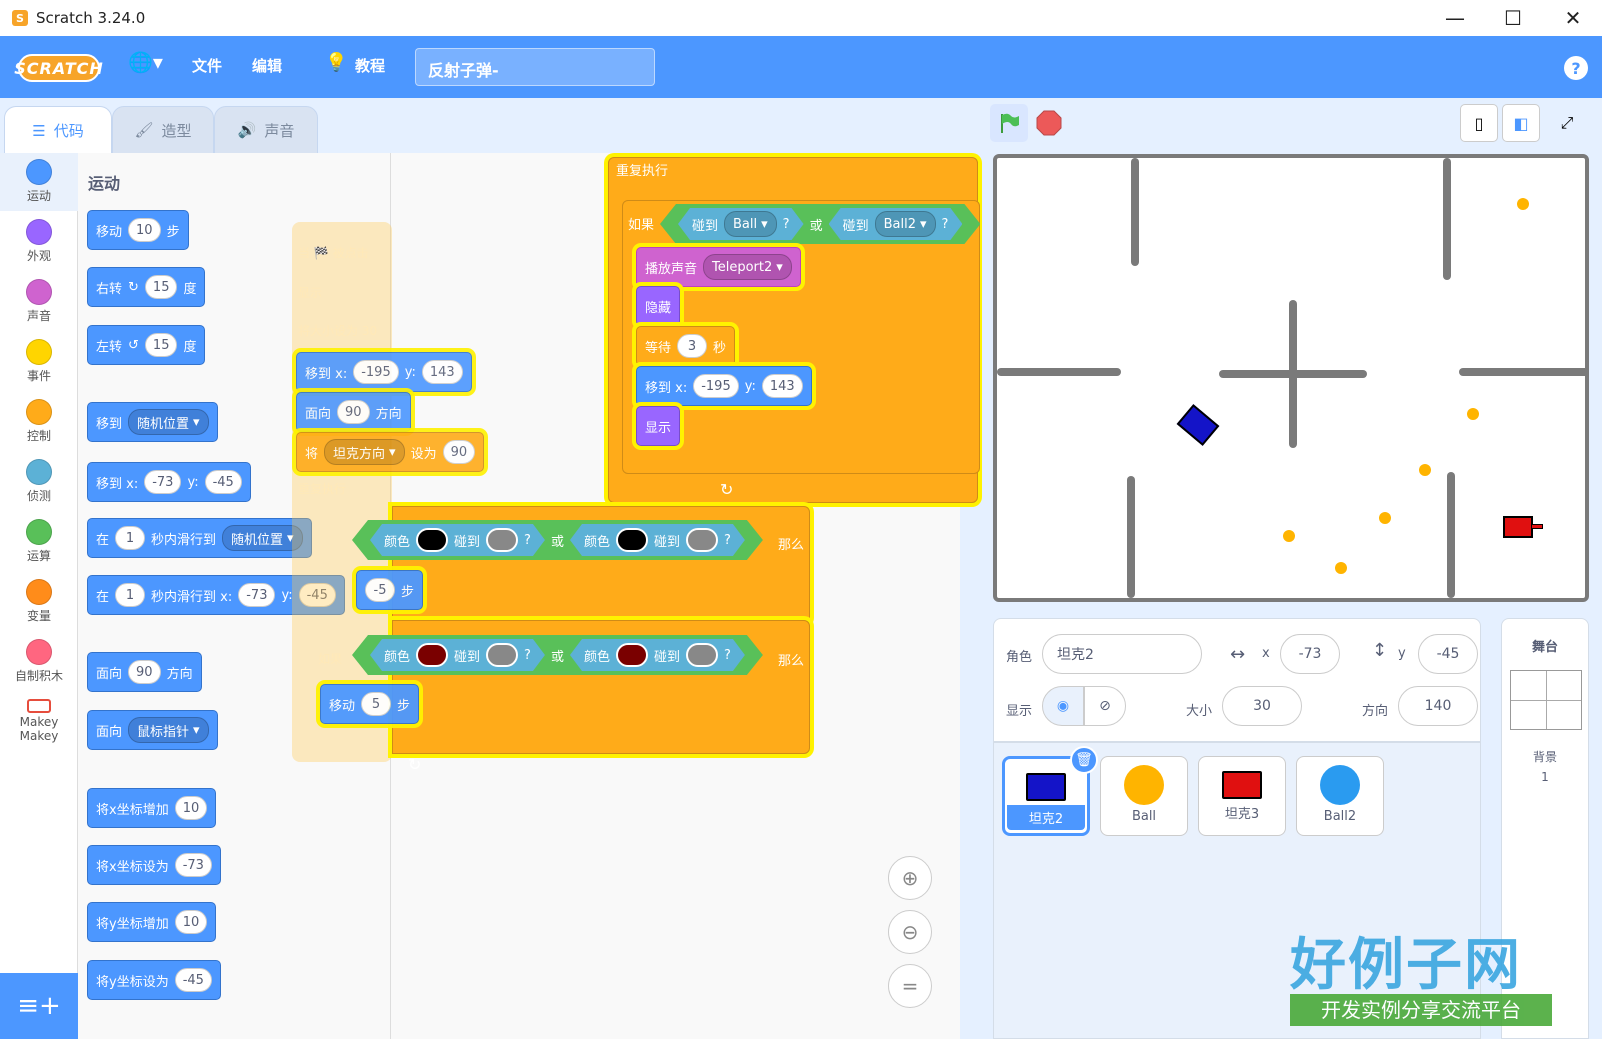 The height and width of the screenshot is (1039, 1602). Describe the element at coordinates (1406, 965) in the screenshot. I see `watermark-brand: 好例子网` at that location.